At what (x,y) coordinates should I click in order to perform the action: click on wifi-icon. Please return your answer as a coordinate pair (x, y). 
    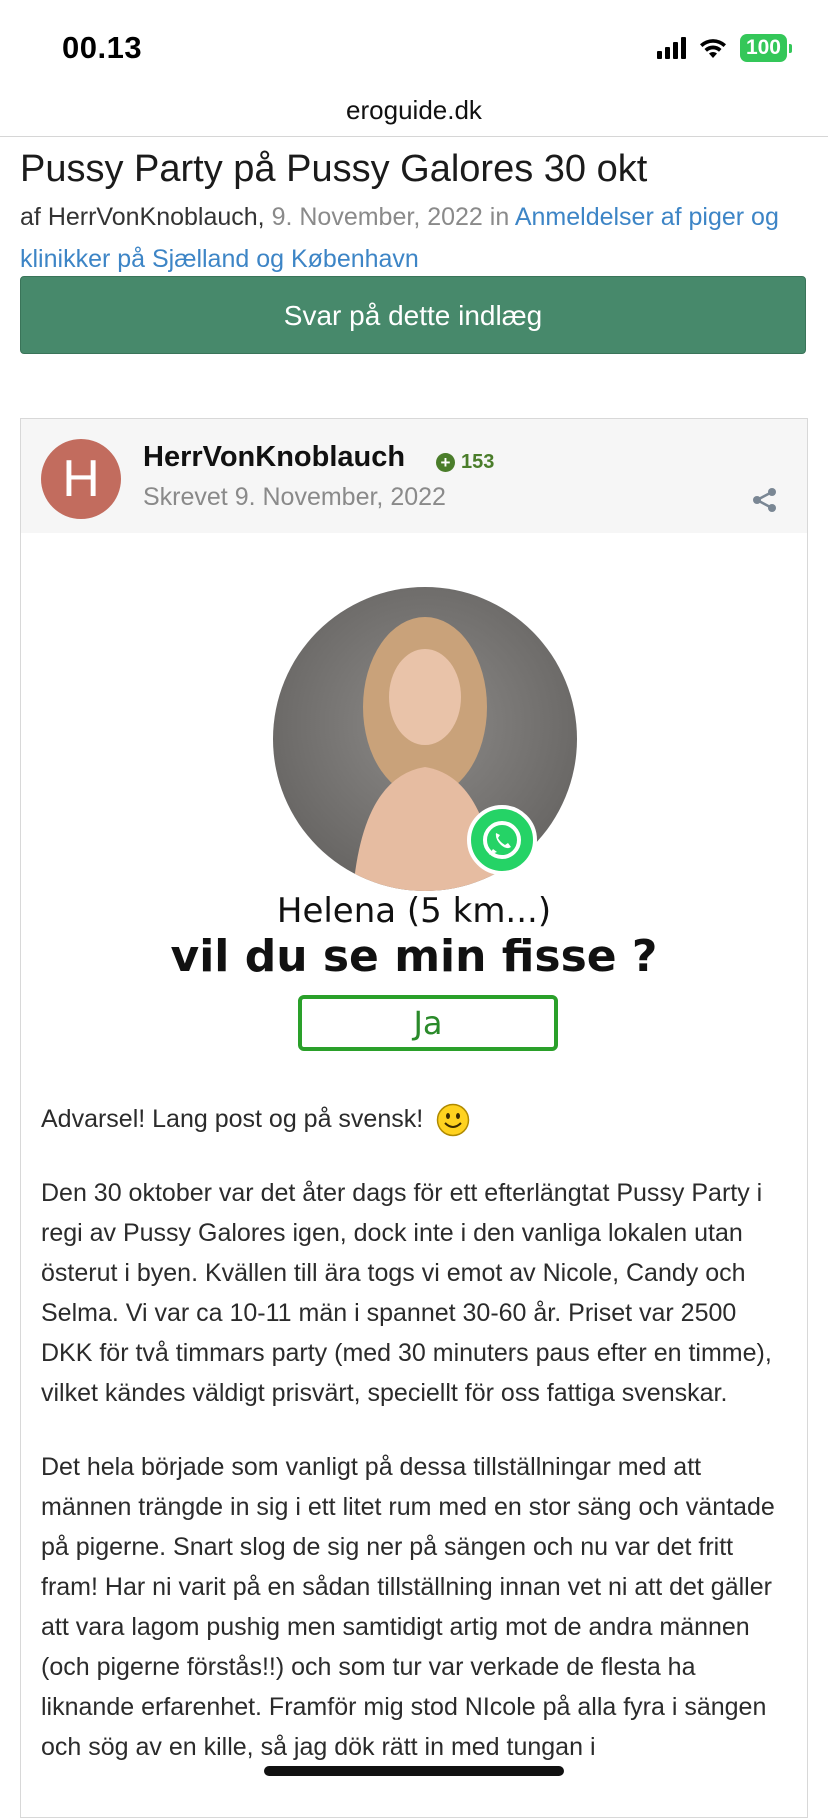
    Looking at the image, I should click on (712, 48).